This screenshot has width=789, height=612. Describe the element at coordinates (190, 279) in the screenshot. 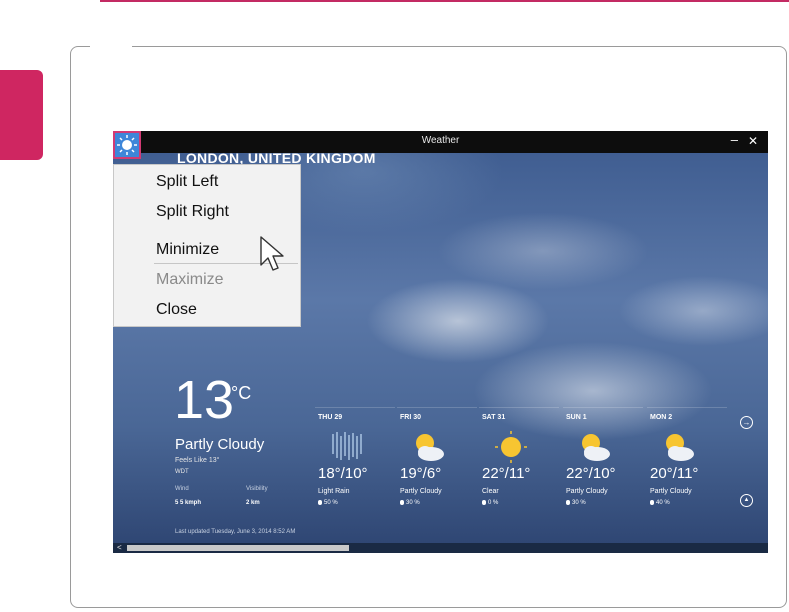

I see `menu-item-maximize: Maximize` at that location.